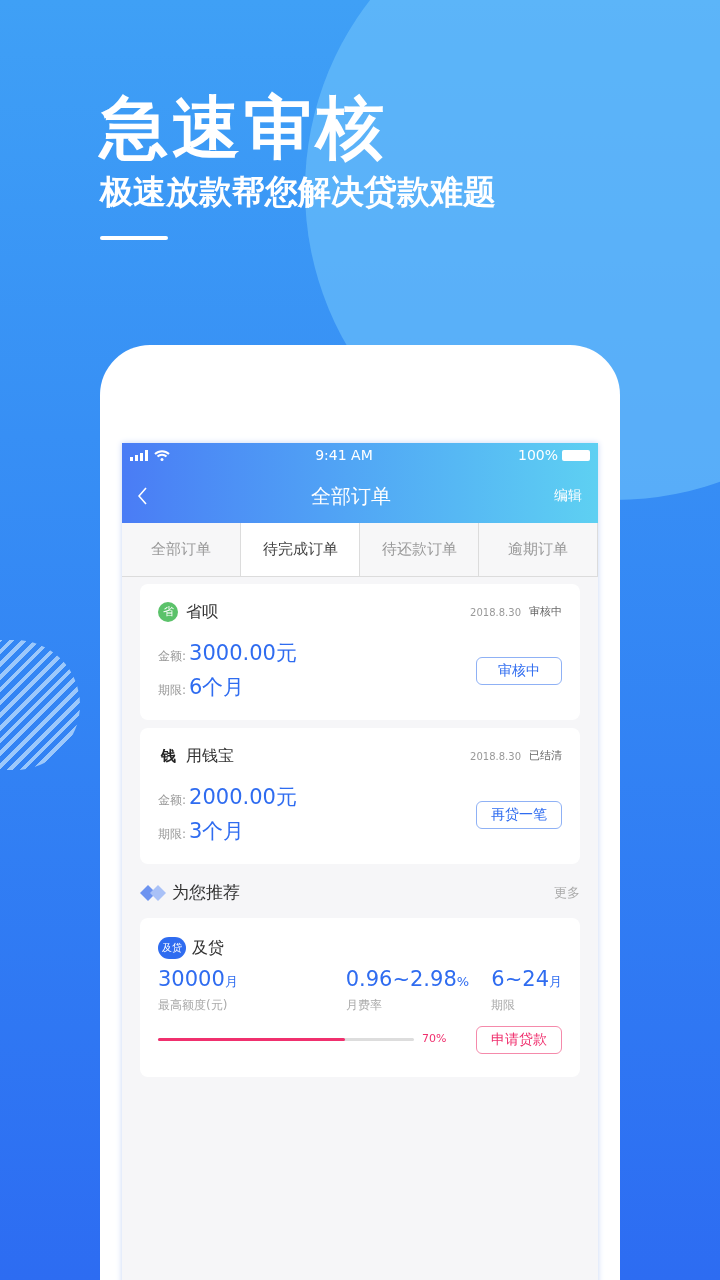  I want to click on battery-icon, so click(576, 455).